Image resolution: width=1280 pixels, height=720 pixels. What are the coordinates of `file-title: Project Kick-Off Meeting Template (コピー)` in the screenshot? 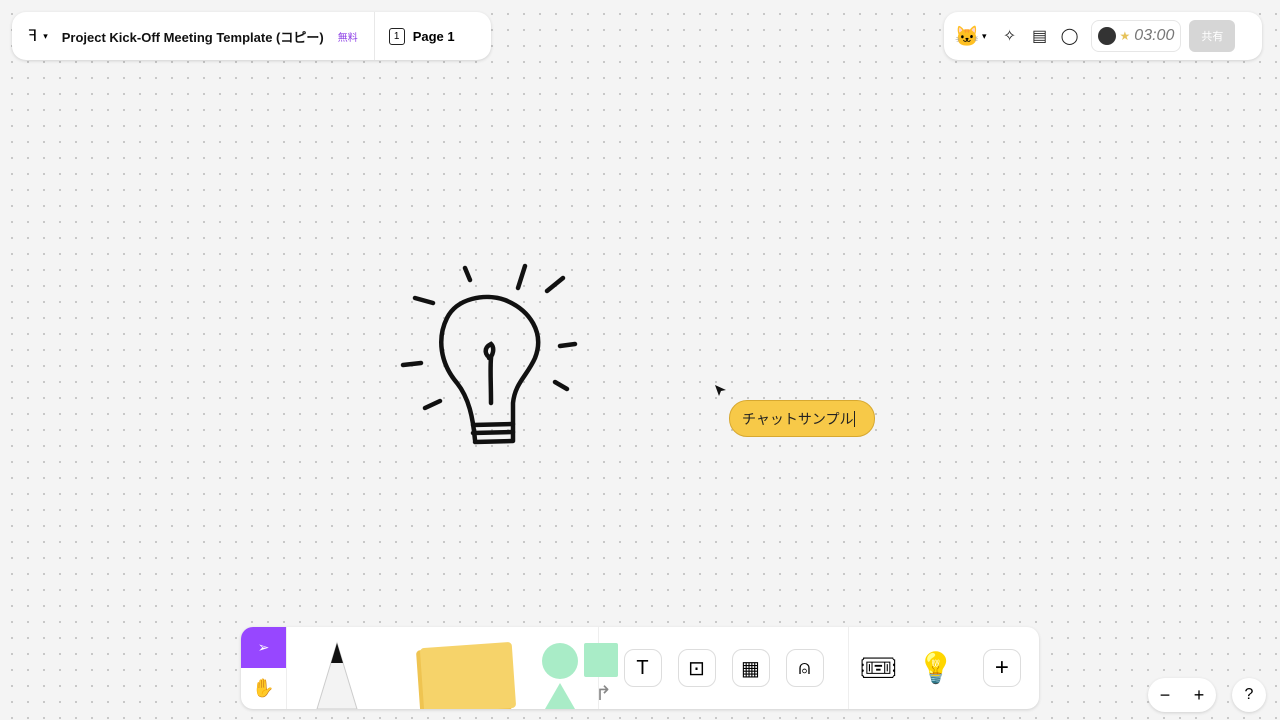 It's located at (193, 36).